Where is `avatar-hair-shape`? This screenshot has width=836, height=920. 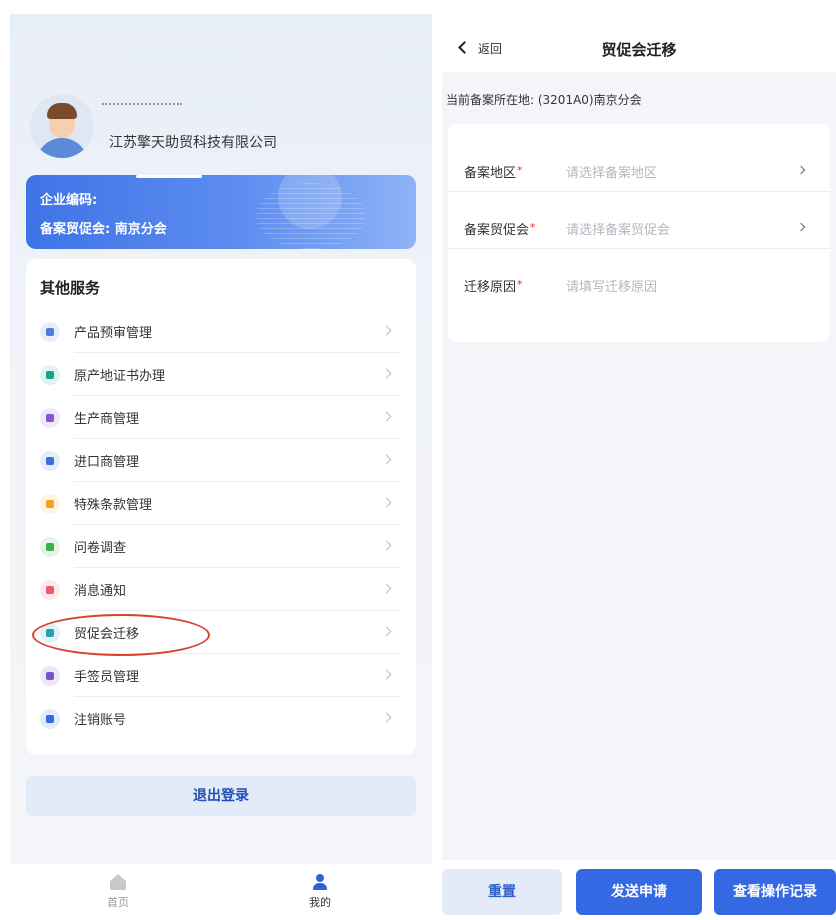 avatar-hair-shape is located at coordinates (62, 111).